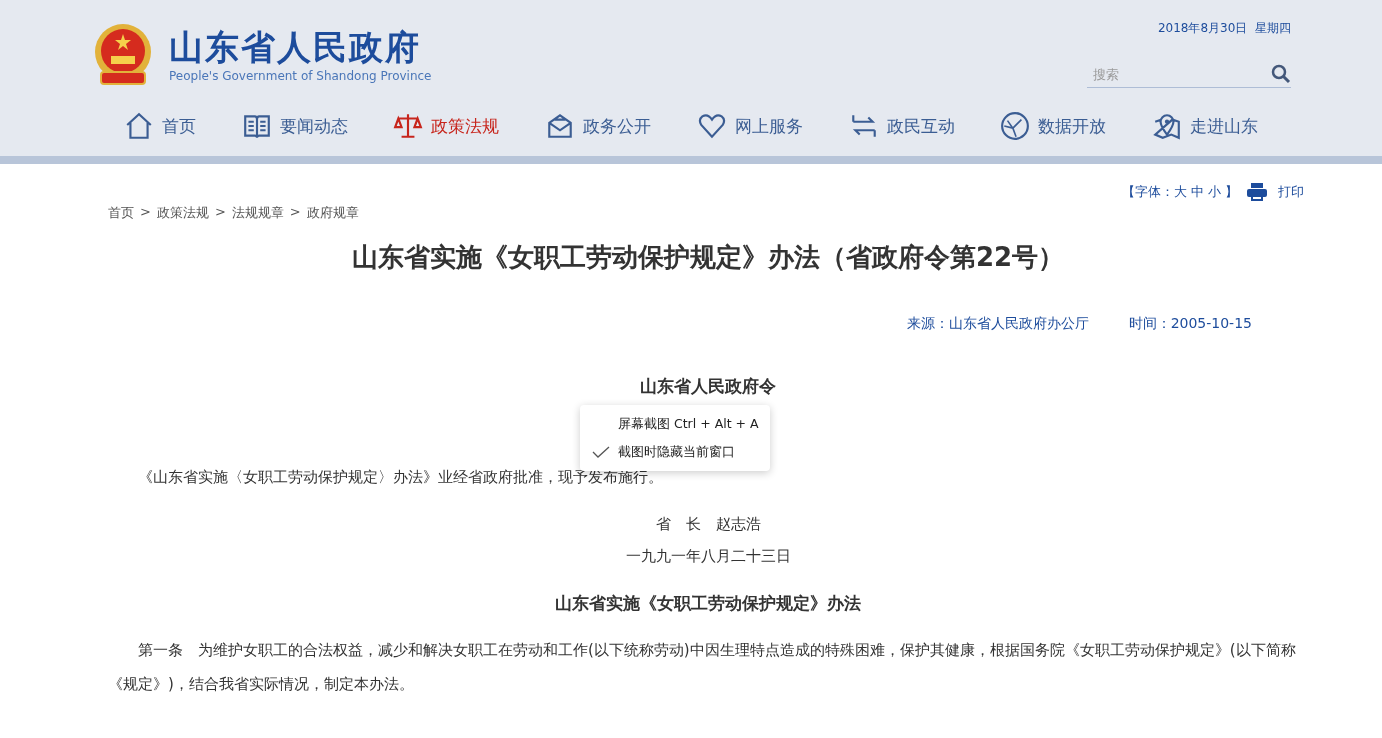 This screenshot has height=738, width=1382. I want to click on breadcrumb-link: 法规规章, so click(257, 213).